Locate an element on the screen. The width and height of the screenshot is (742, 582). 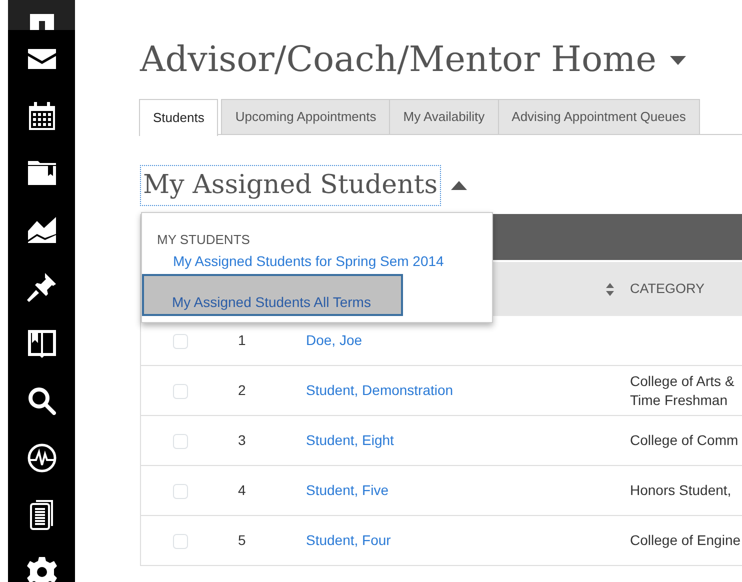
table-cell-text: College of Arts & Time Freshman is located at coordinates (683, 390).